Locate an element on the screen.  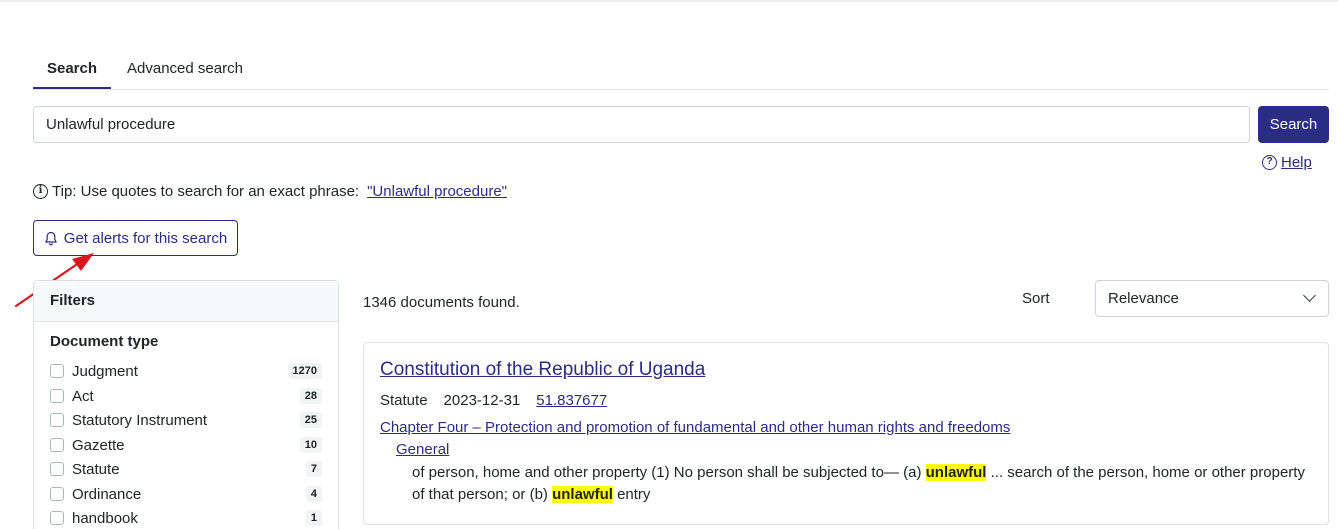
filter-label: Judgment is located at coordinates (105, 371).